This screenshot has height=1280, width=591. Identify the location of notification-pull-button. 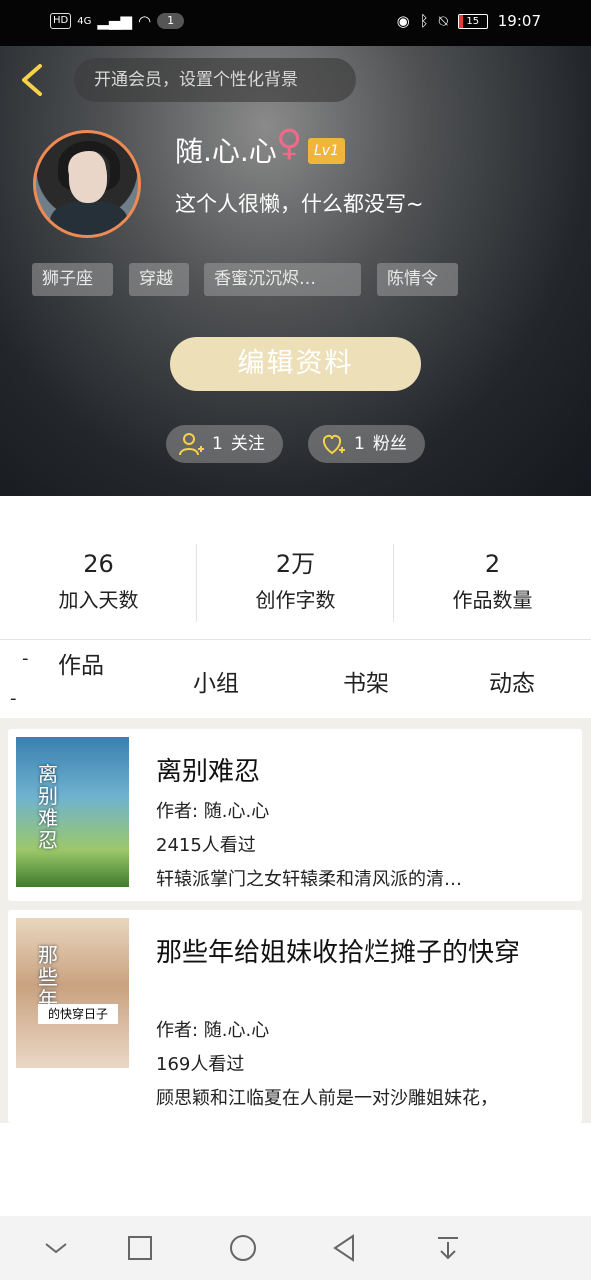
(448, 1248).